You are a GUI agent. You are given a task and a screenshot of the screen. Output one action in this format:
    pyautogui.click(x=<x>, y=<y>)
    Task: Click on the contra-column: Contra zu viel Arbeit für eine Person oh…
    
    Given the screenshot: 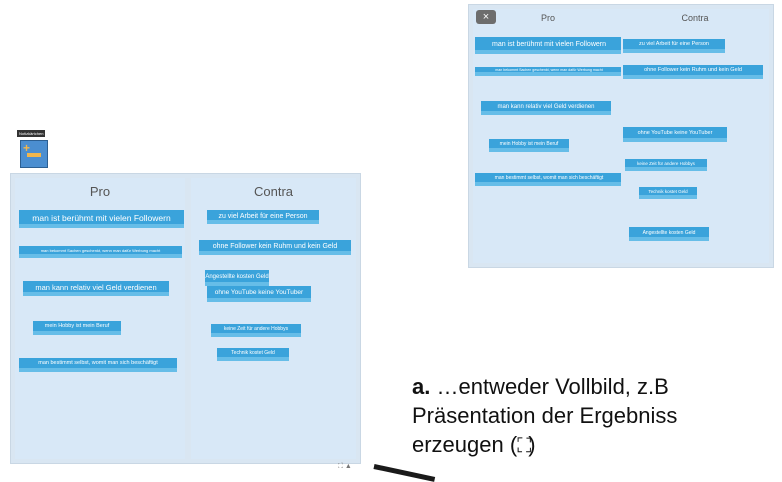 What is the action you would take?
    pyautogui.click(x=273, y=318)
    